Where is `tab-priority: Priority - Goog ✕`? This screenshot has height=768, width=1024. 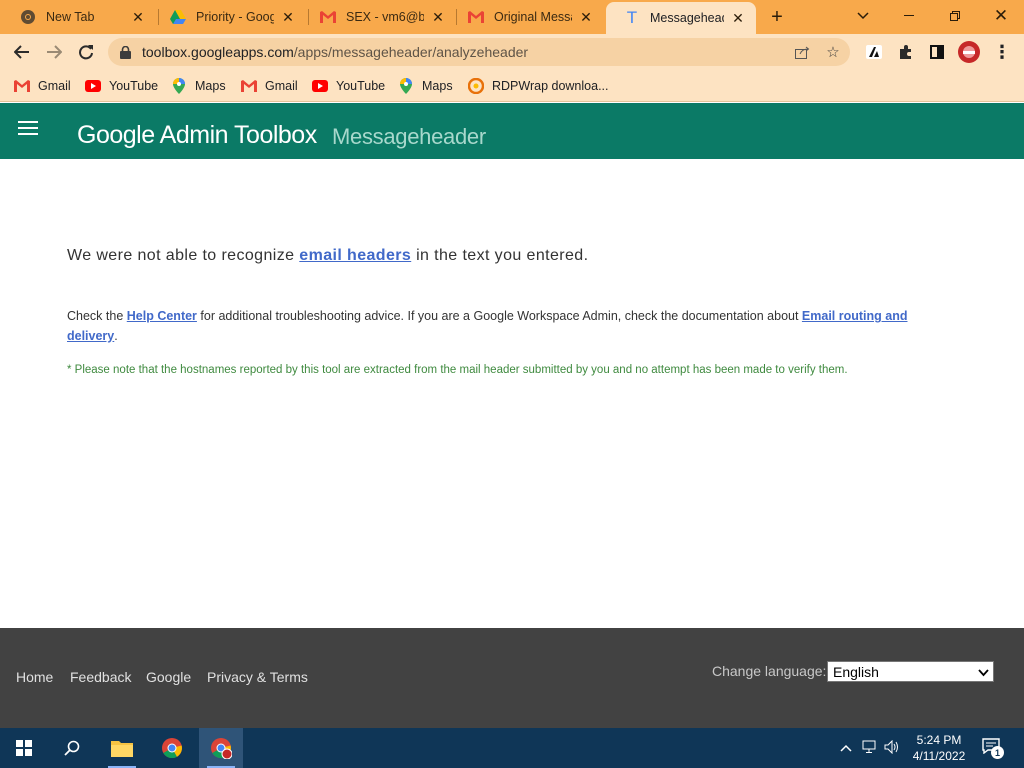
tab-priority: Priority - Goog ✕ is located at coordinates (229, 17).